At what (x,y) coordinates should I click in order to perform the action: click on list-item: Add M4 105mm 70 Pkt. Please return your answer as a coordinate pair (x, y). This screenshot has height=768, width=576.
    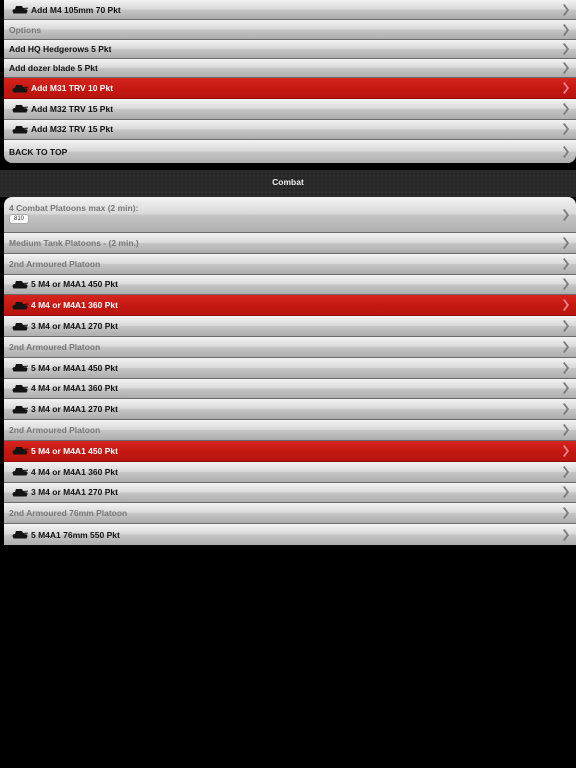
    Looking at the image, I should click on (290, 10).